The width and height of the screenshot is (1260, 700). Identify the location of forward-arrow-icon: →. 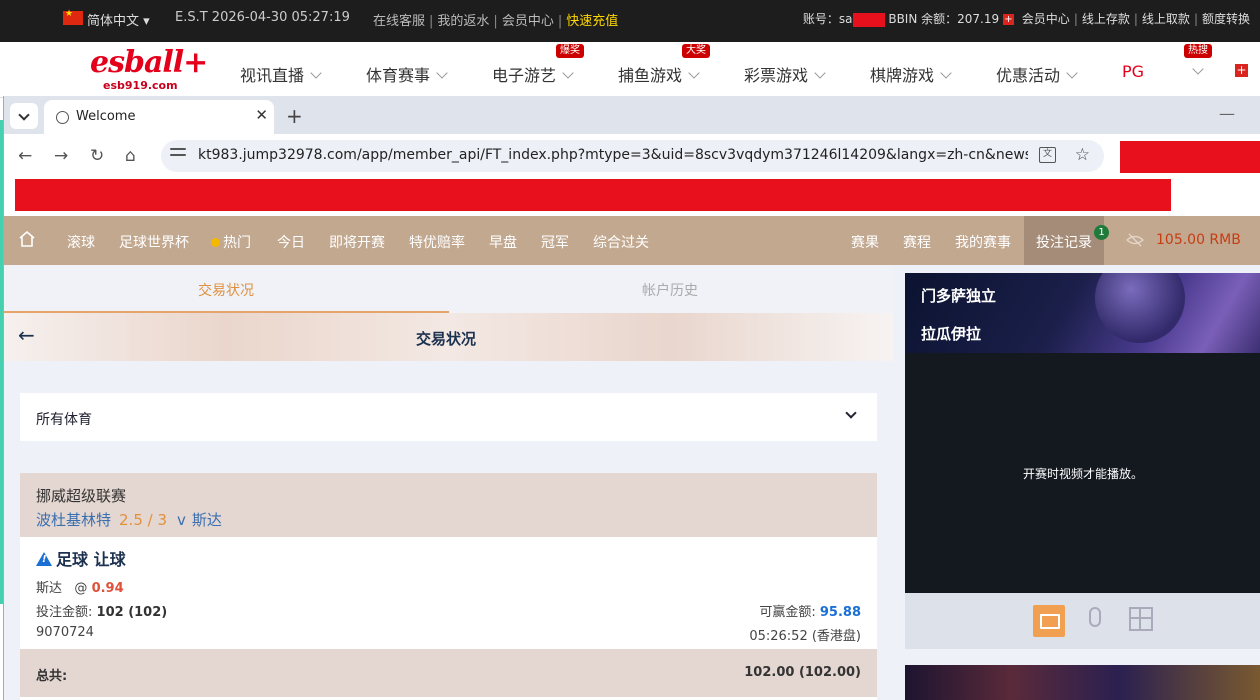
(61, 156).